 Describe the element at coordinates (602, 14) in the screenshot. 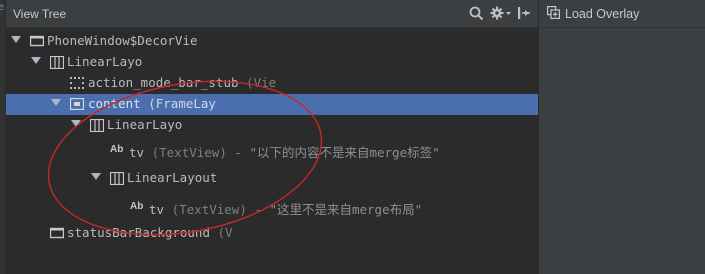

I see `load-overlay-label: Load Overlay` at that location.